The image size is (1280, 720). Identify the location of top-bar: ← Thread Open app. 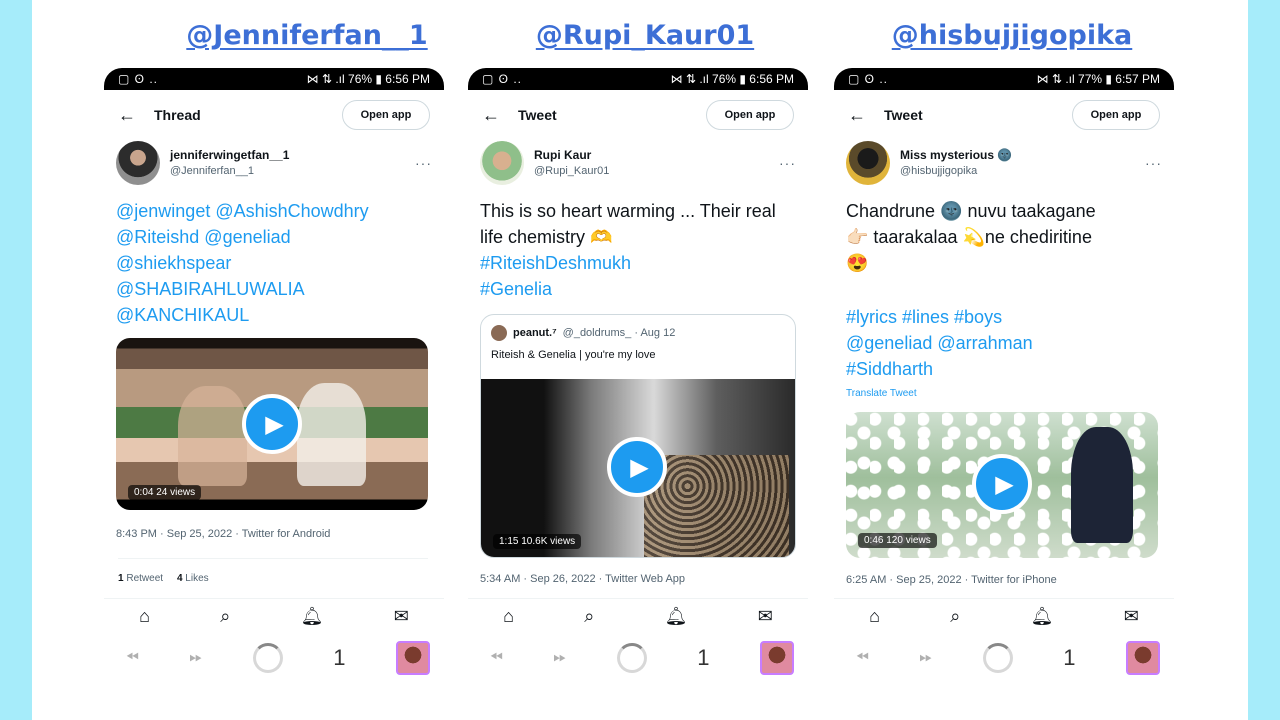
(274, 115).